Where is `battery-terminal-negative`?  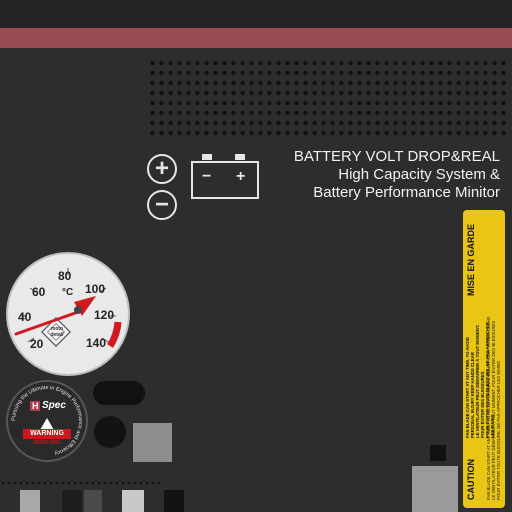
battery-terminal-negative is located at coordinates (207, 157).